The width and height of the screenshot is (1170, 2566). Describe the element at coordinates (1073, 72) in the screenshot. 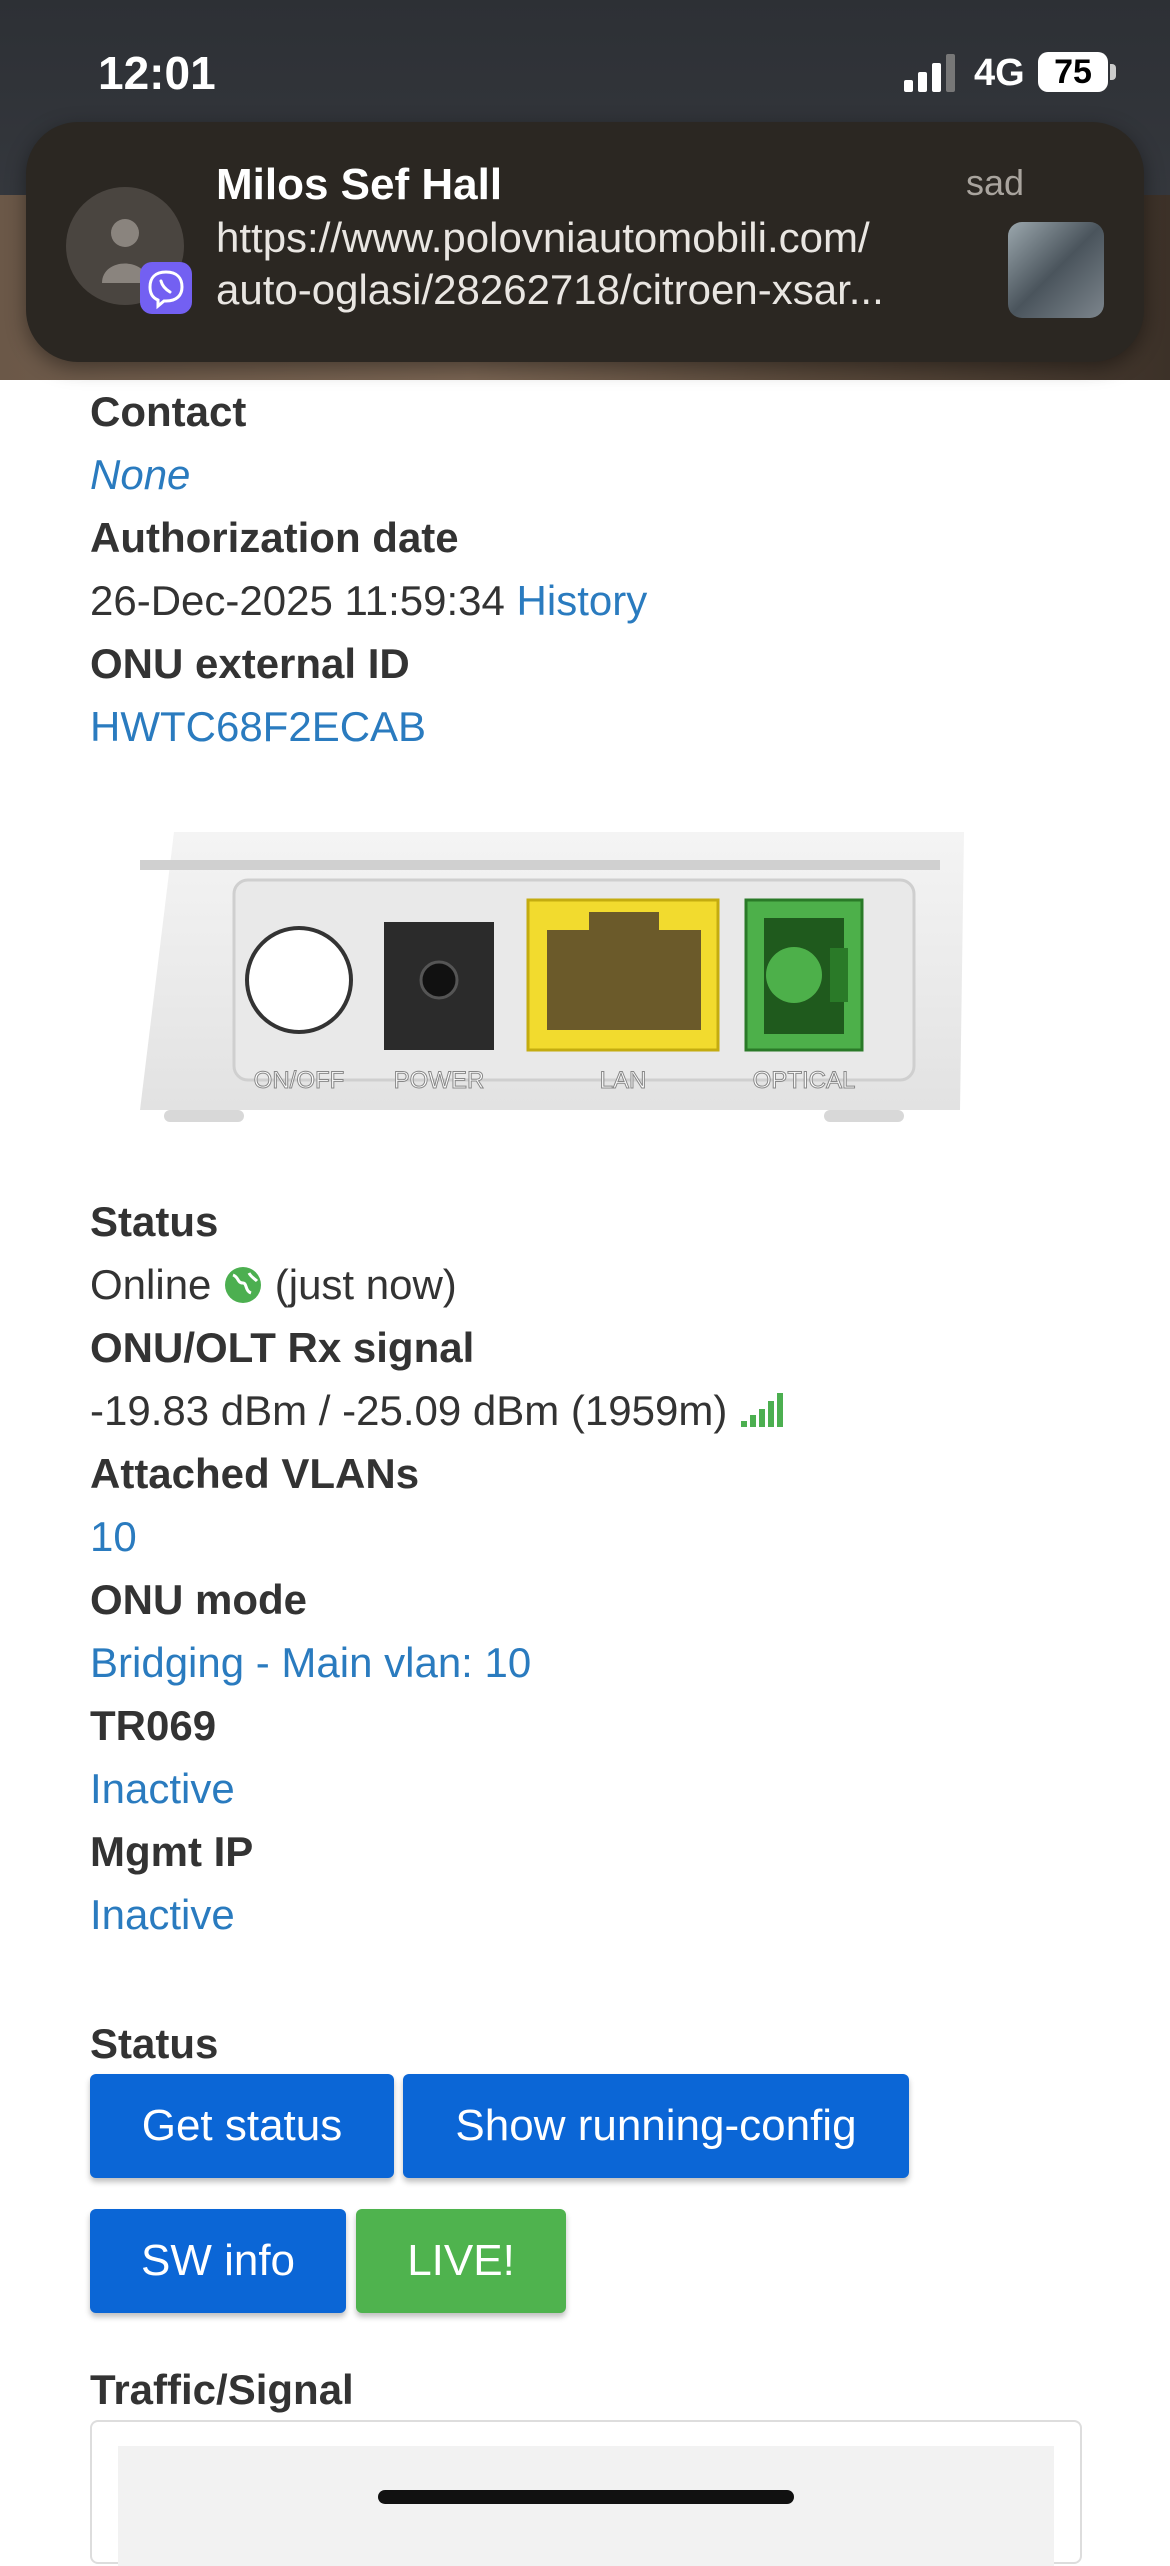

I see `battery-icon: 75` at that location.